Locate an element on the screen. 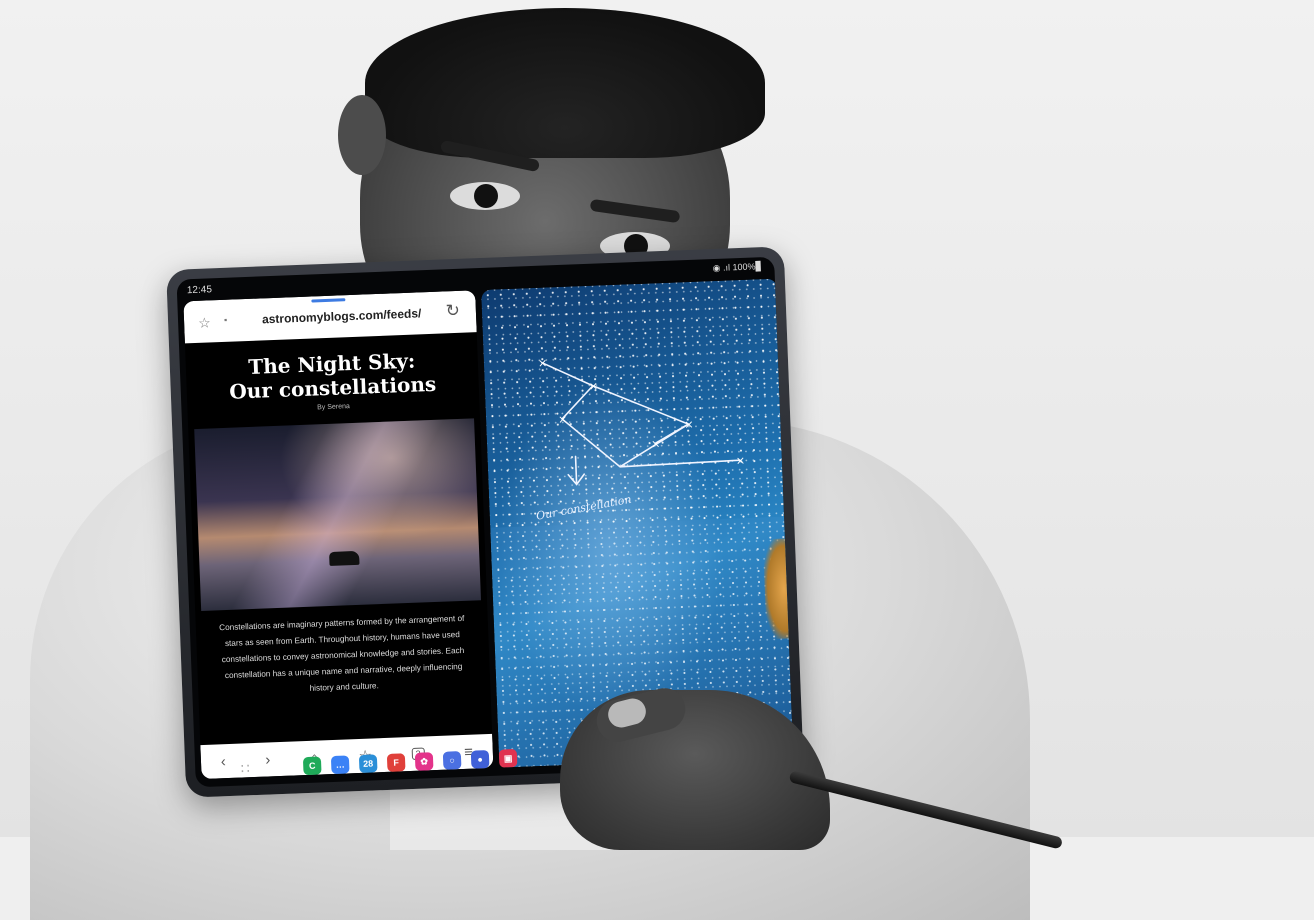  bixby-app-icon: ✿ is located at coordinates (424, 761).